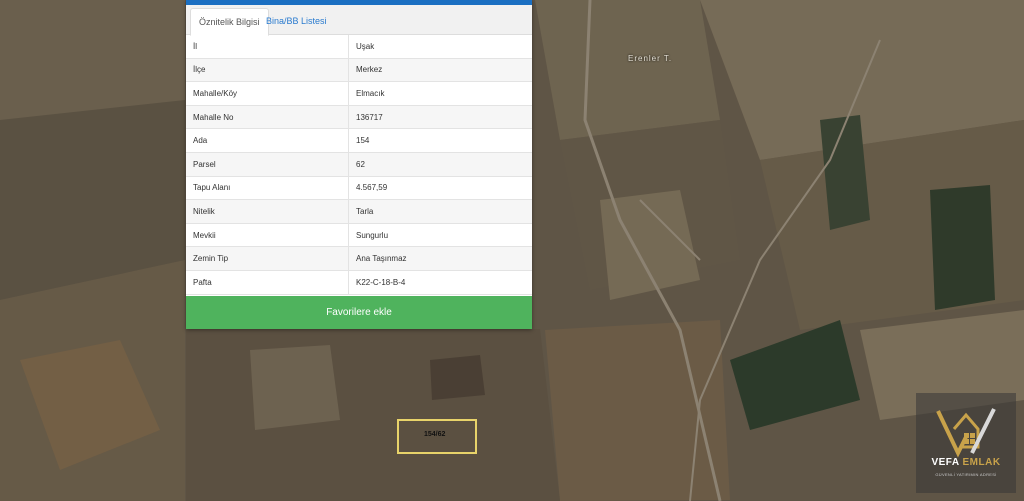 The image size is (1024, 501). What do you see at coordinates (440, 164) in the screenshot?
I see `attribute-value: 62` at bounding box center [440, 164].